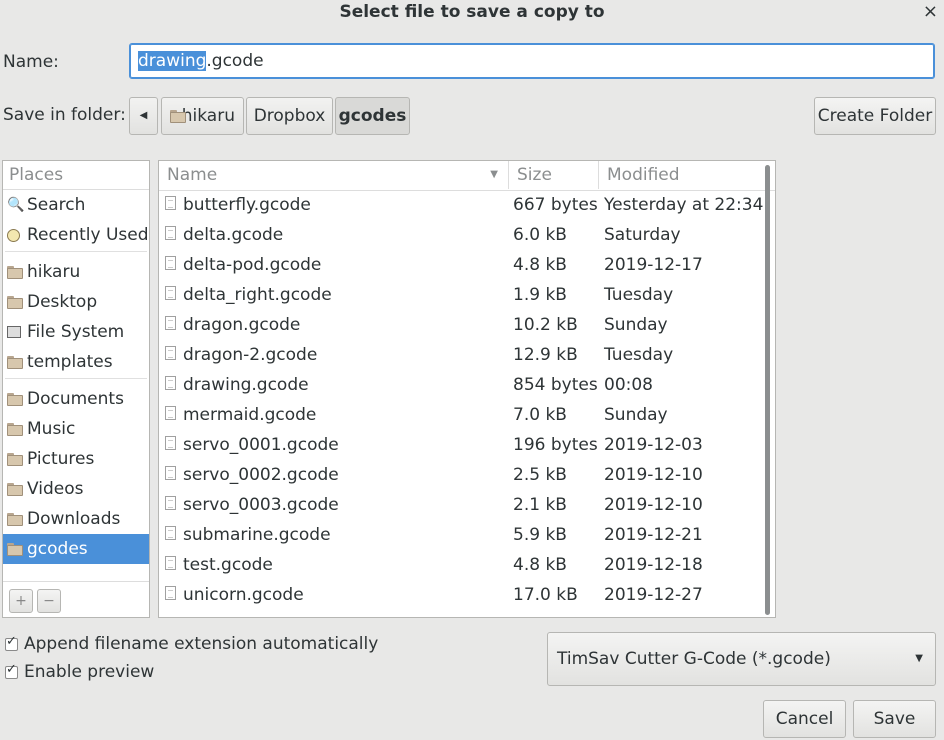 Image resolution: width=944 pixels, height=740 pixels. Describe the element at coordinates (250, 355) in the screenshot. I see `file-name: dragon-2.gcode` at that location.